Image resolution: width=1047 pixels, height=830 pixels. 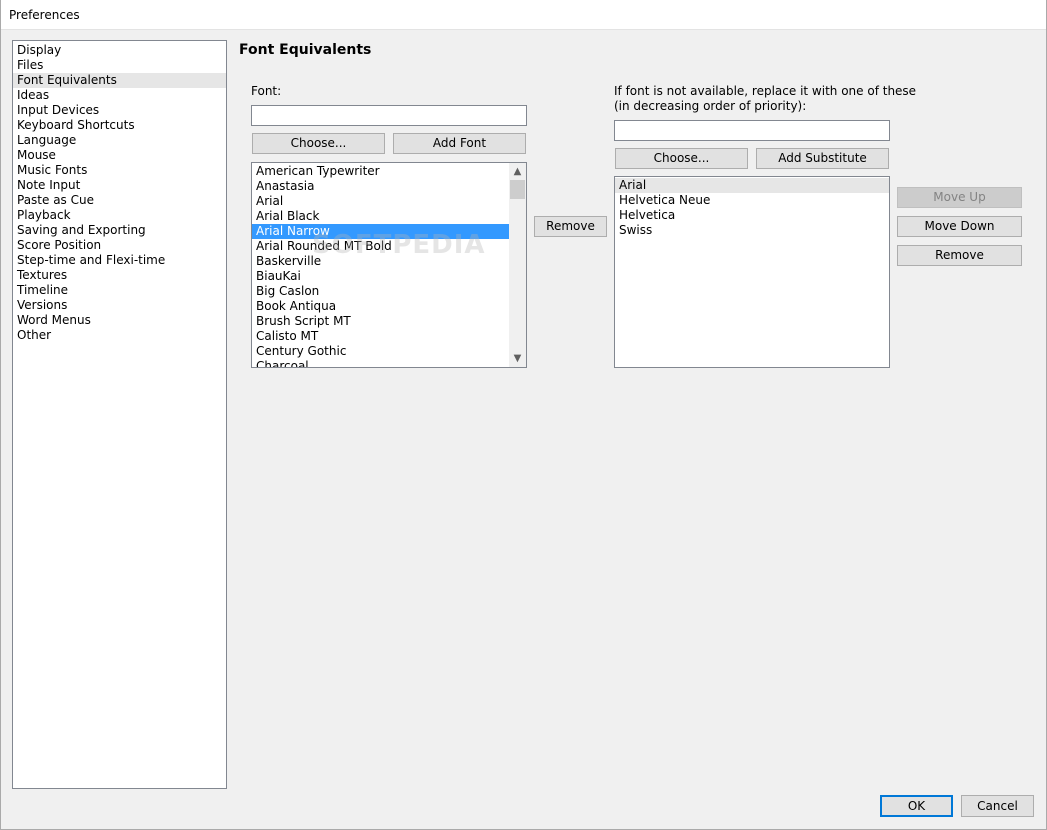 What do you see at coordinates (517, 171) in the screenshot?
I see `scroll-up-icon: ▲` at bounding box center [517, 171].